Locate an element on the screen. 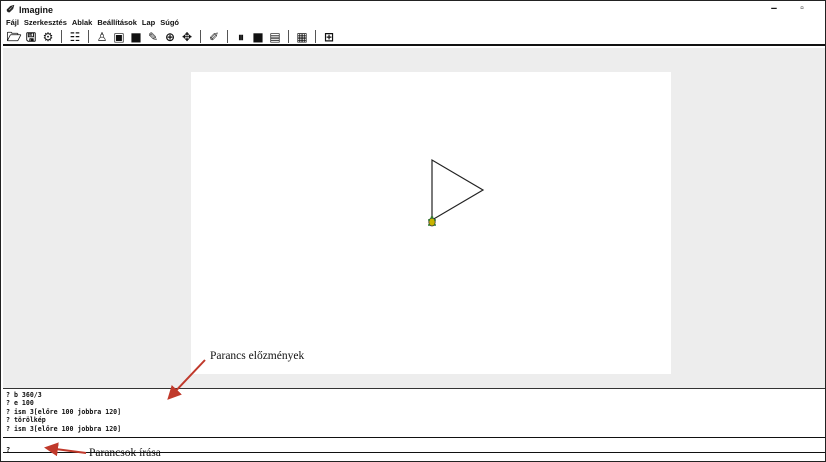 This screenshot has width=826, height=462. menu-window: Ablak is located at coordinates (82, 23).